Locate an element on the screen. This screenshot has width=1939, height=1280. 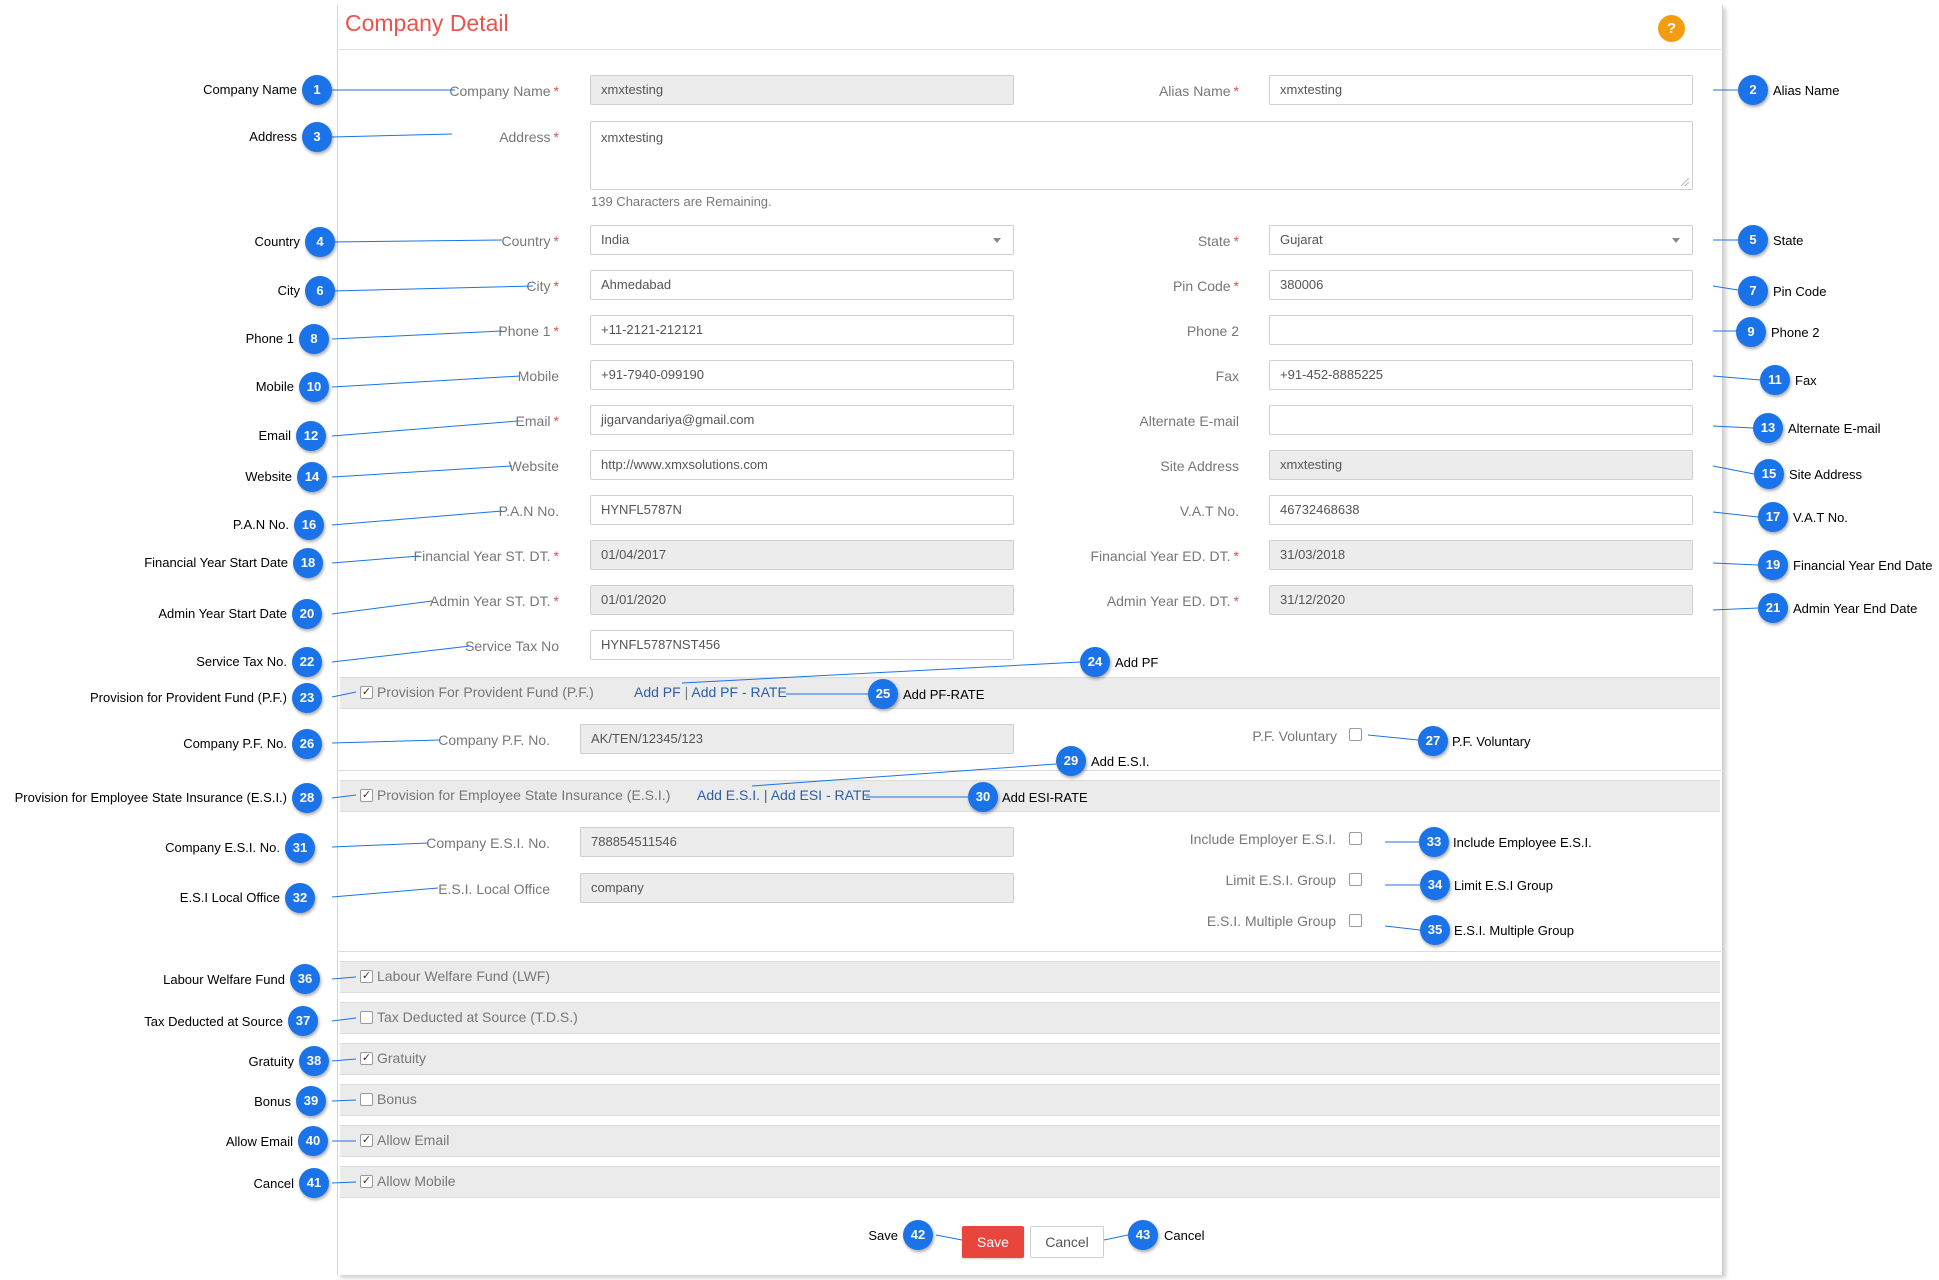
callout-badge: 35 is located at coordinates (1435, 930).